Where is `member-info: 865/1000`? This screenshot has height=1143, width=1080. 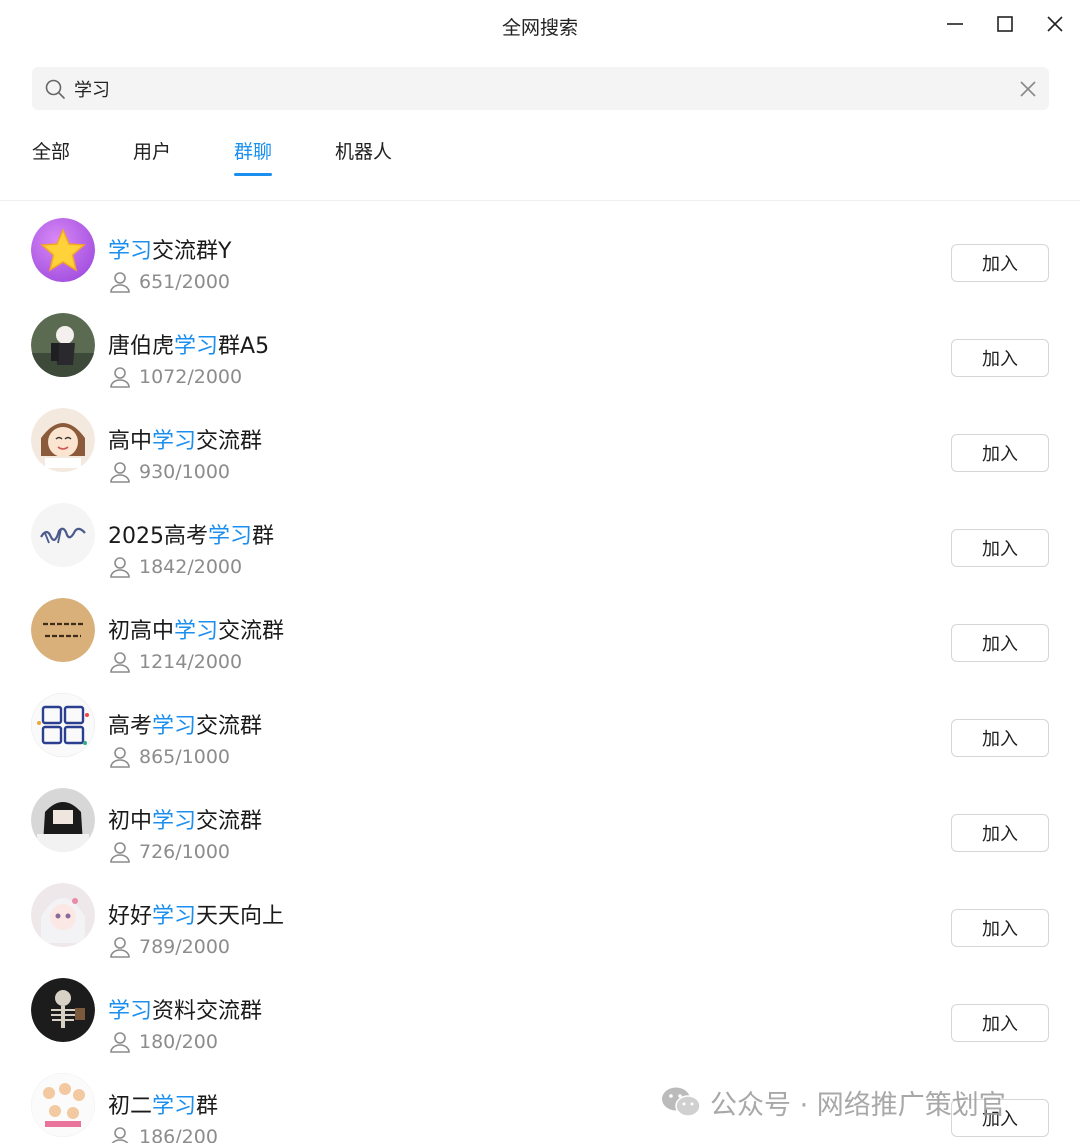 member-info: 865/1000 is located at coordinates (169, 757).